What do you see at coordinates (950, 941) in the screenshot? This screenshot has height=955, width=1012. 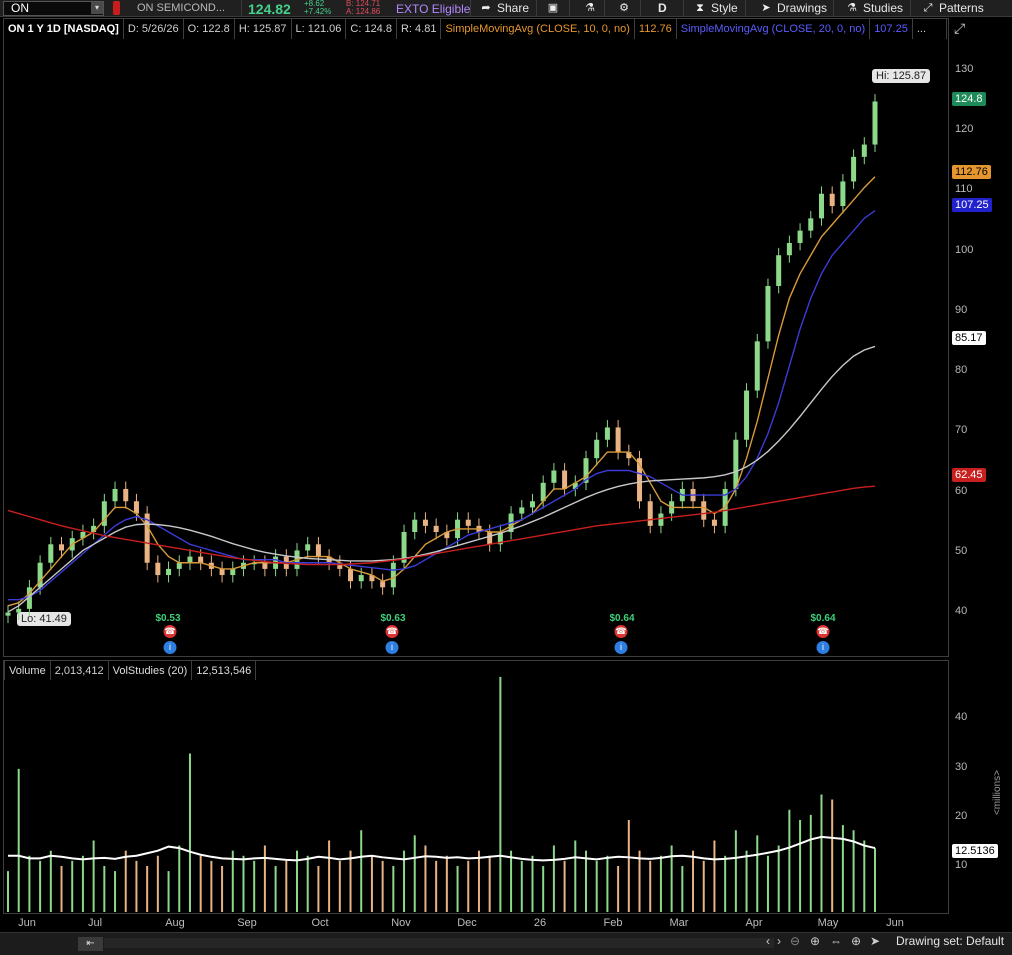 I see `drawing-set-selector: Drawing set: Default` at bounding box center [950, 941].